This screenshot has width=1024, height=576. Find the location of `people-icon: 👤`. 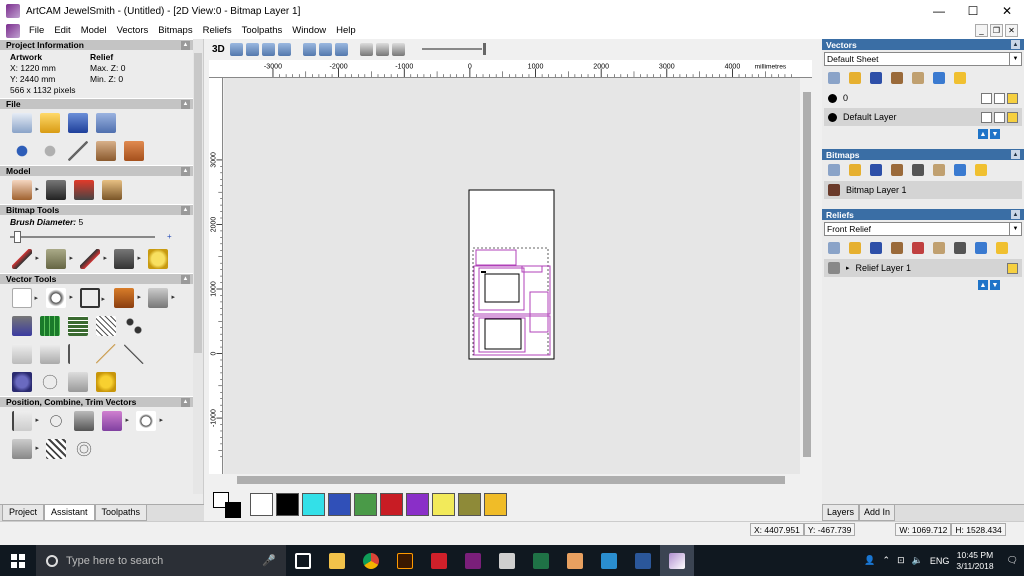

people-icon: 👤 is located at coordinates (869, 560).